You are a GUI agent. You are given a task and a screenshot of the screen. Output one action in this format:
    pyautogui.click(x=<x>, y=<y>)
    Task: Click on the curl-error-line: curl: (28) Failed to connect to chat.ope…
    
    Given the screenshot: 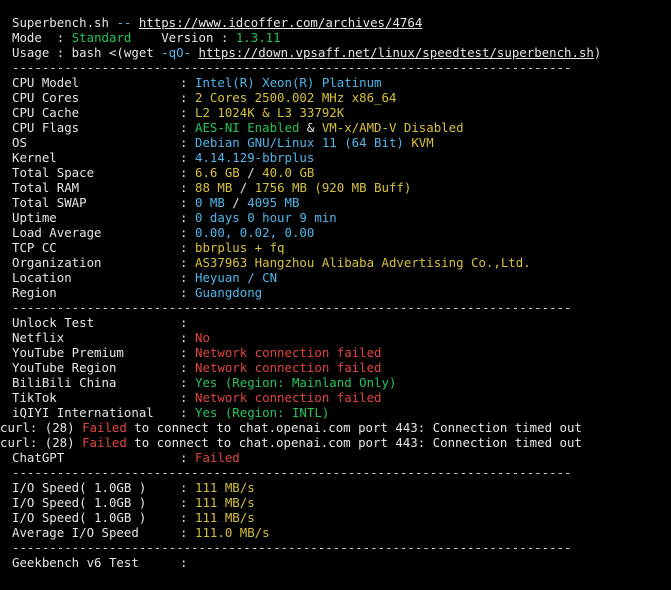 What is the action you would take?
    pyautogui.click(x=335, y=427)
    